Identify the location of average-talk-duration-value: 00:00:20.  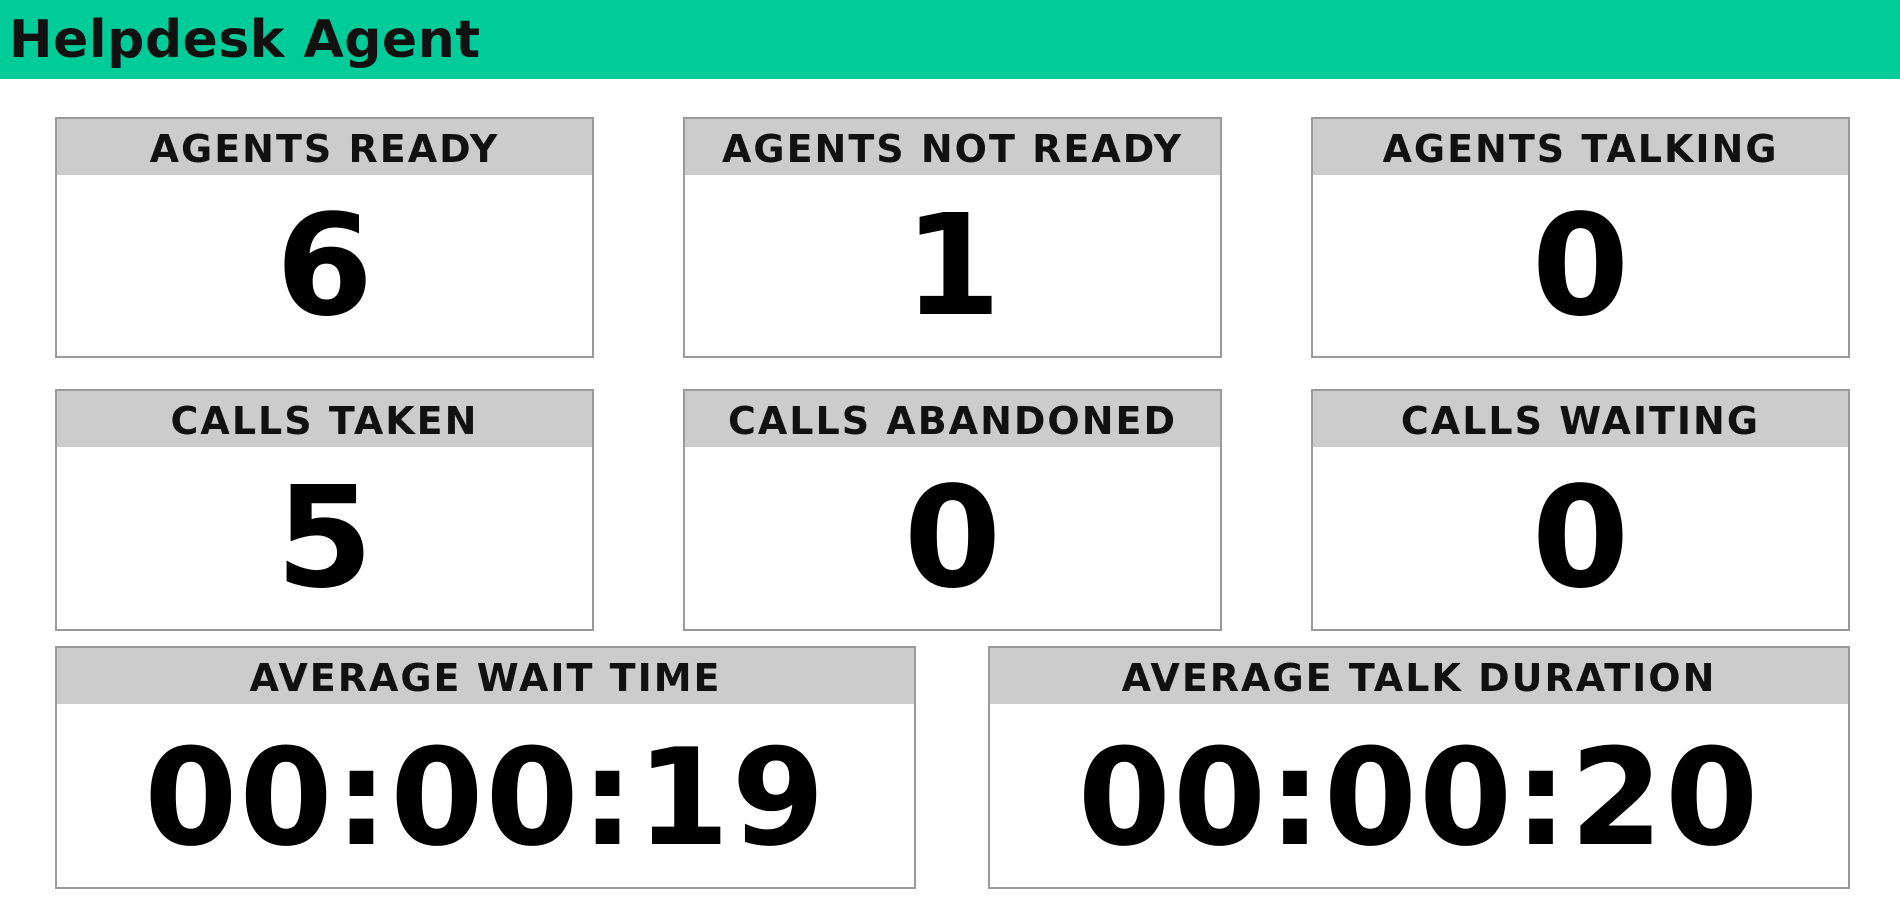
(1419, 798).